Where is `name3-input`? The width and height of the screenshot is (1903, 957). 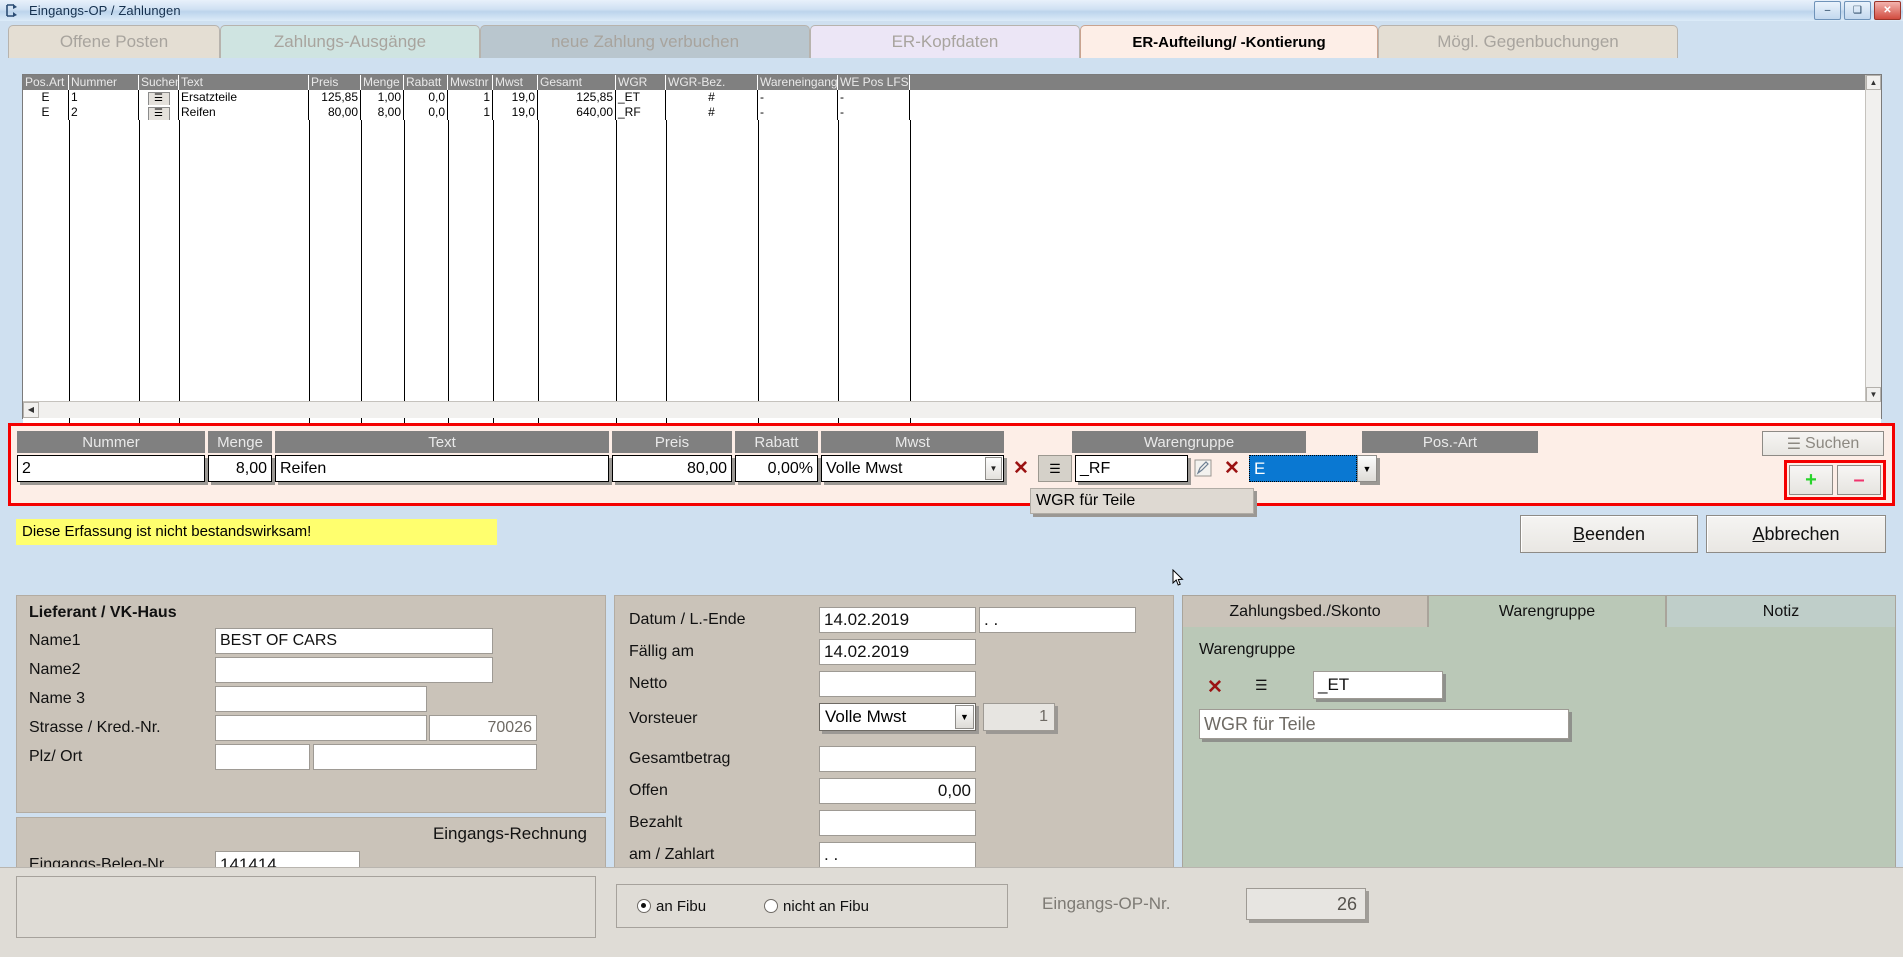
name3-input is located at coordinates (321, 699).